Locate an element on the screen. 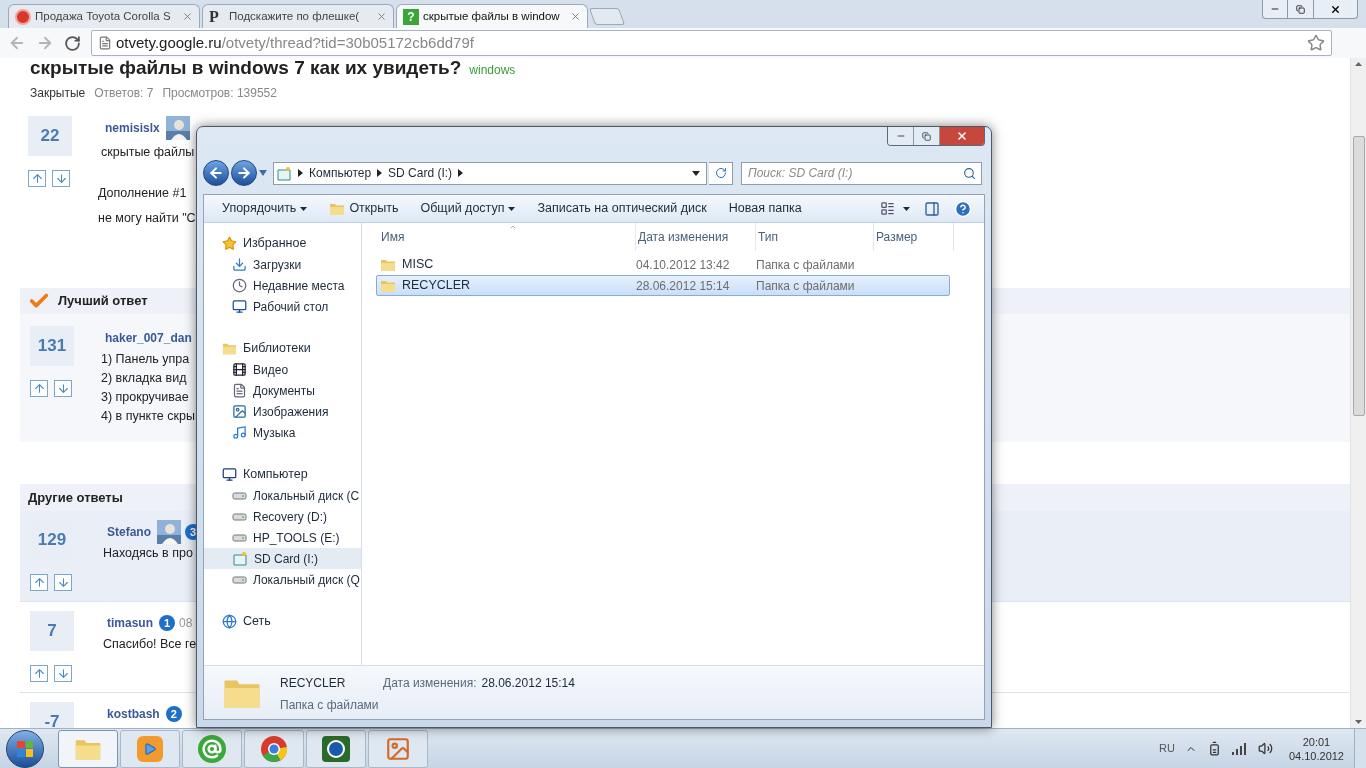  breadcrumb-arrow-icon is located at coordinates (380, 173).